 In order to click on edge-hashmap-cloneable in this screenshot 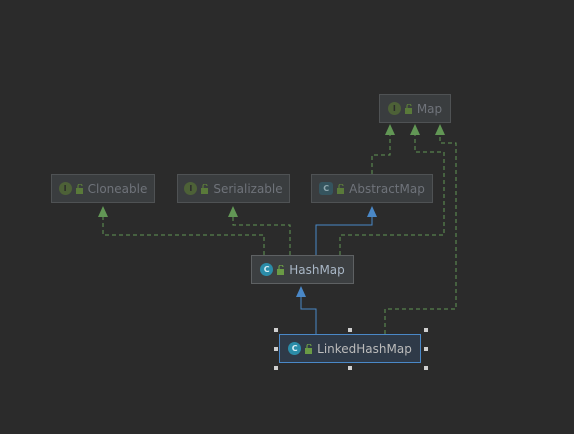, I will do `click(183, 234)`.